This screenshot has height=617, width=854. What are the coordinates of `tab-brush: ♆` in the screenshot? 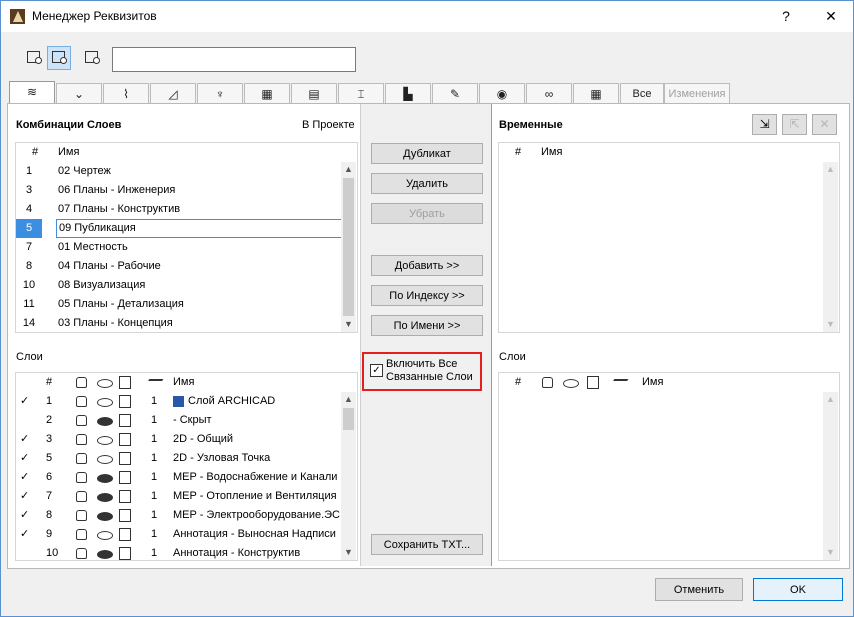 It's located at (220, 93).